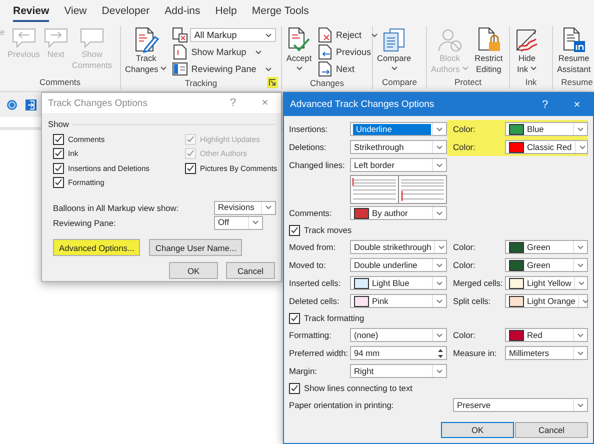 This screenshot has height=444, width=594. I want to click on circle-icon, so click(12, 104).